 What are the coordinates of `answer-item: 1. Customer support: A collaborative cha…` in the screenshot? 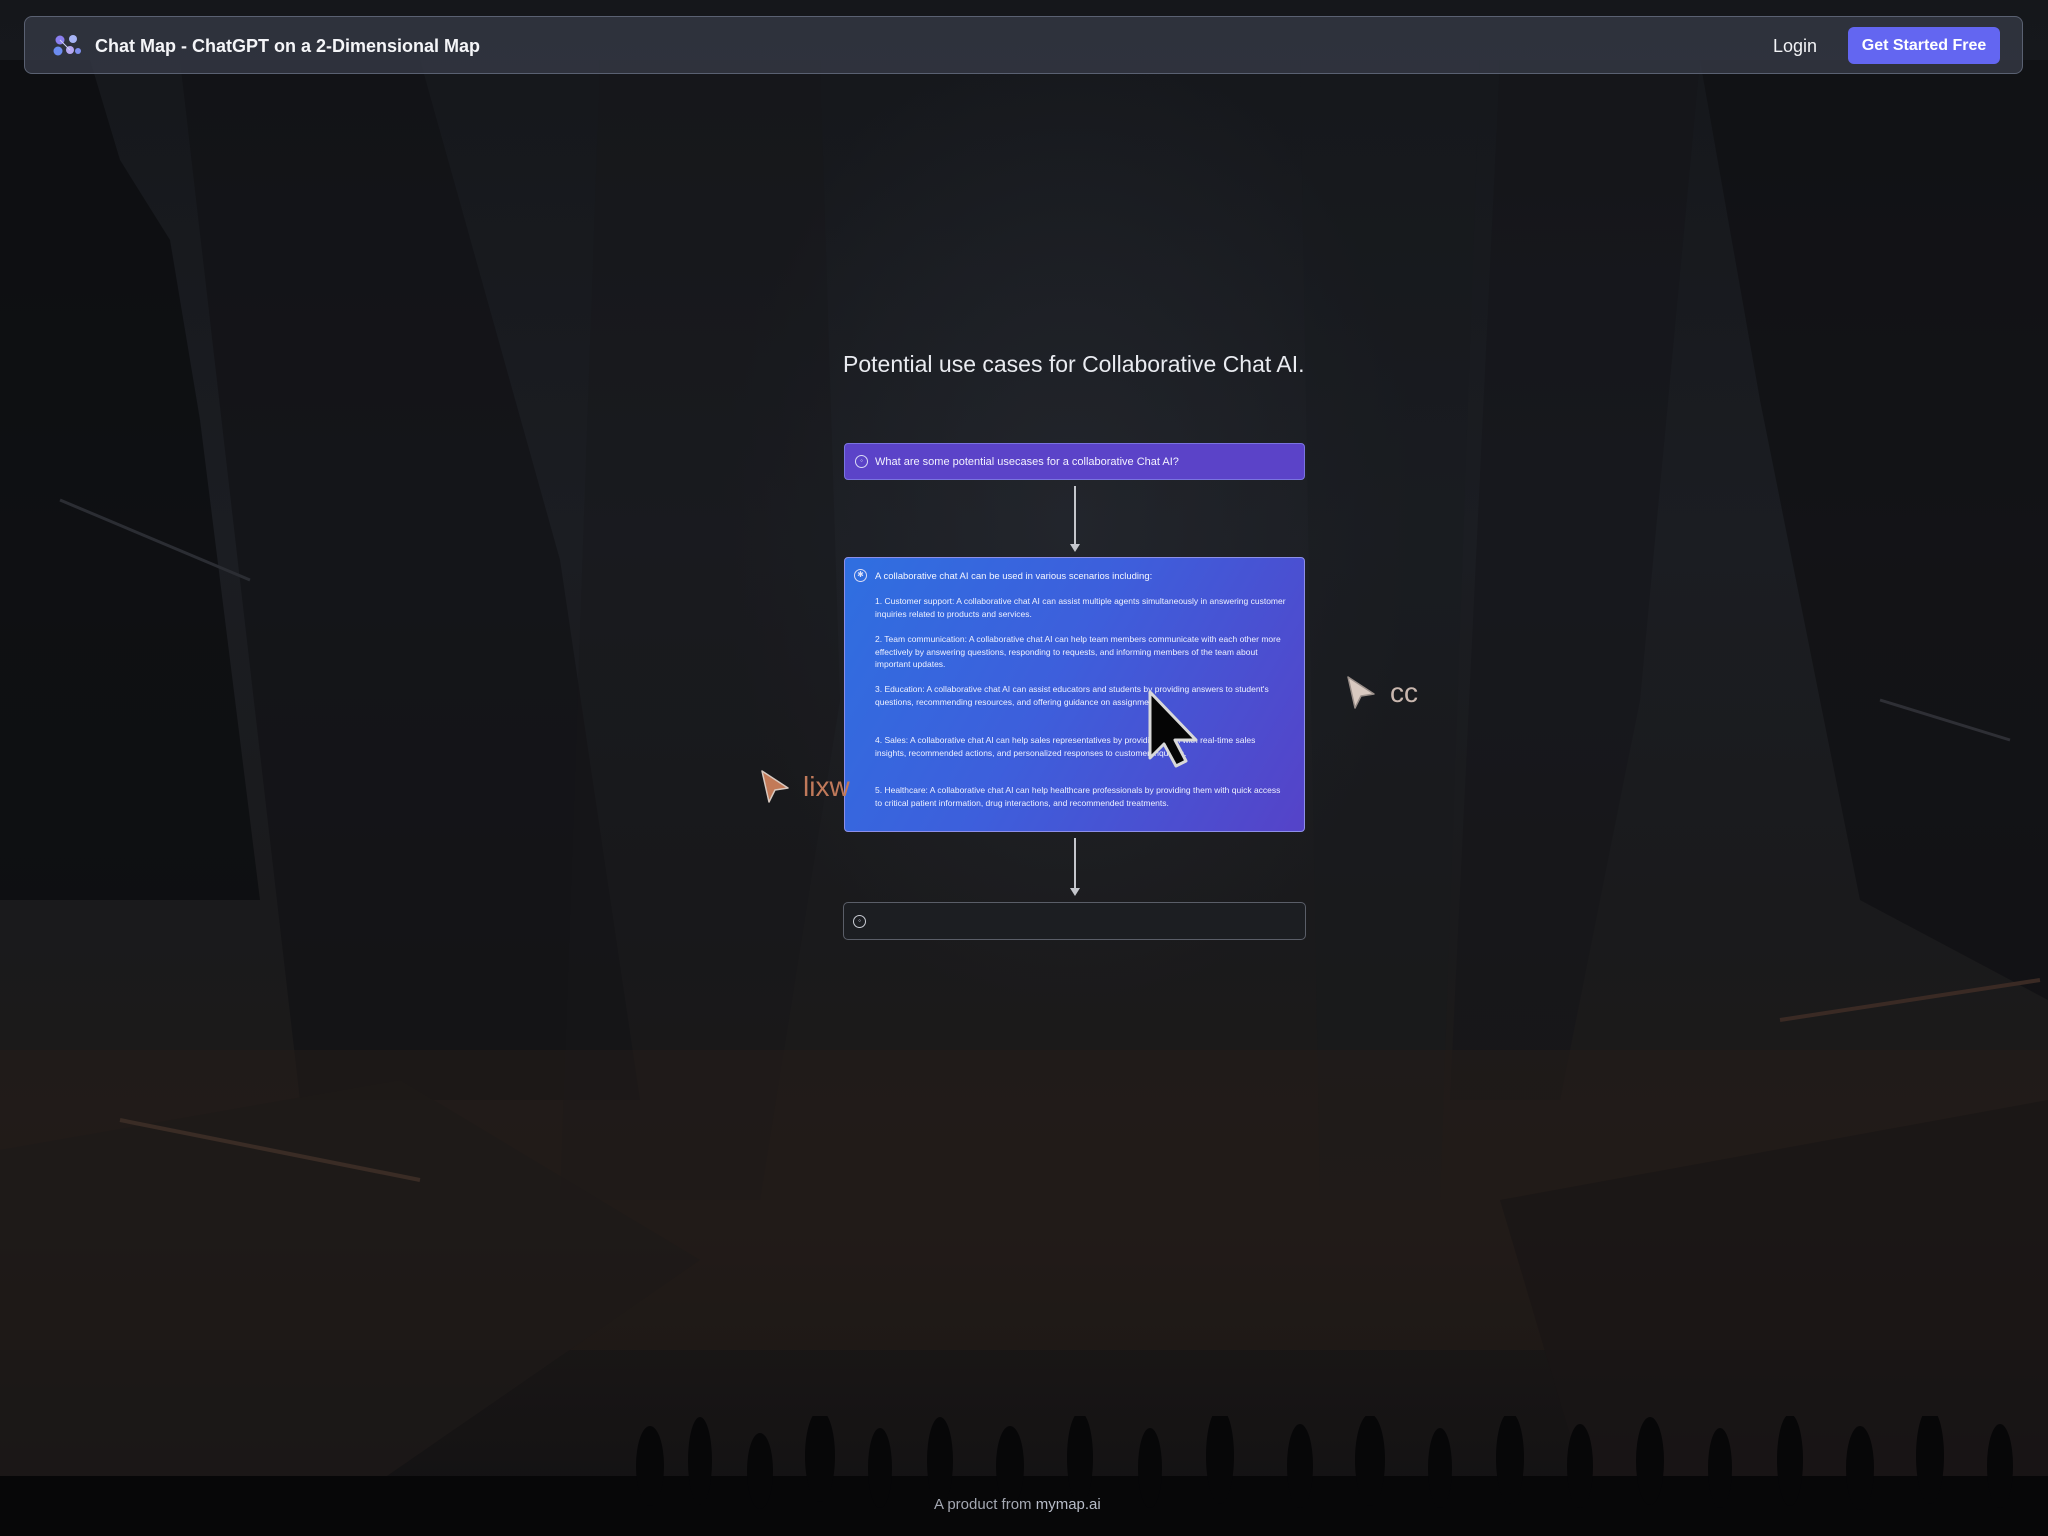 It's located at (1080, 607).